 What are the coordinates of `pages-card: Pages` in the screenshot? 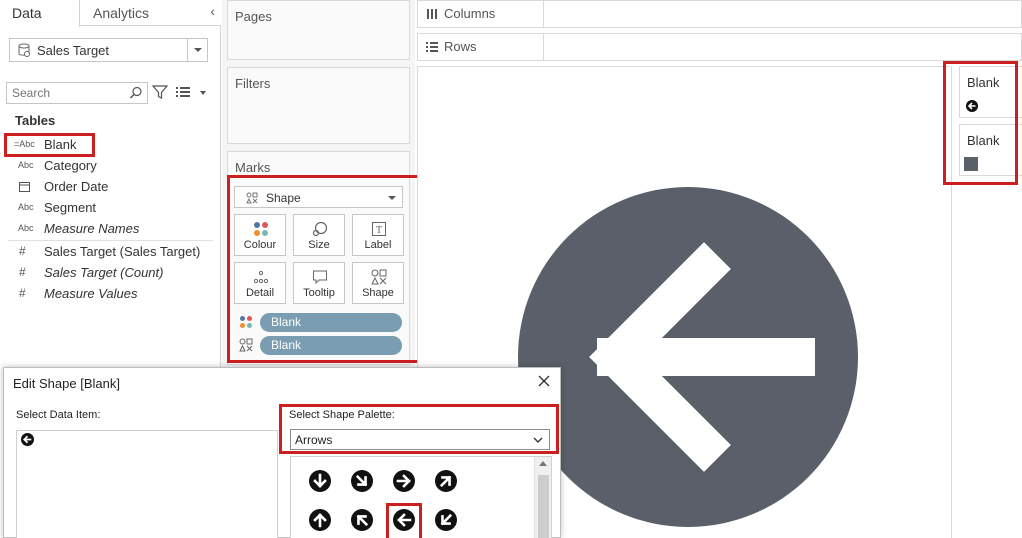 It's located at (318, 30).